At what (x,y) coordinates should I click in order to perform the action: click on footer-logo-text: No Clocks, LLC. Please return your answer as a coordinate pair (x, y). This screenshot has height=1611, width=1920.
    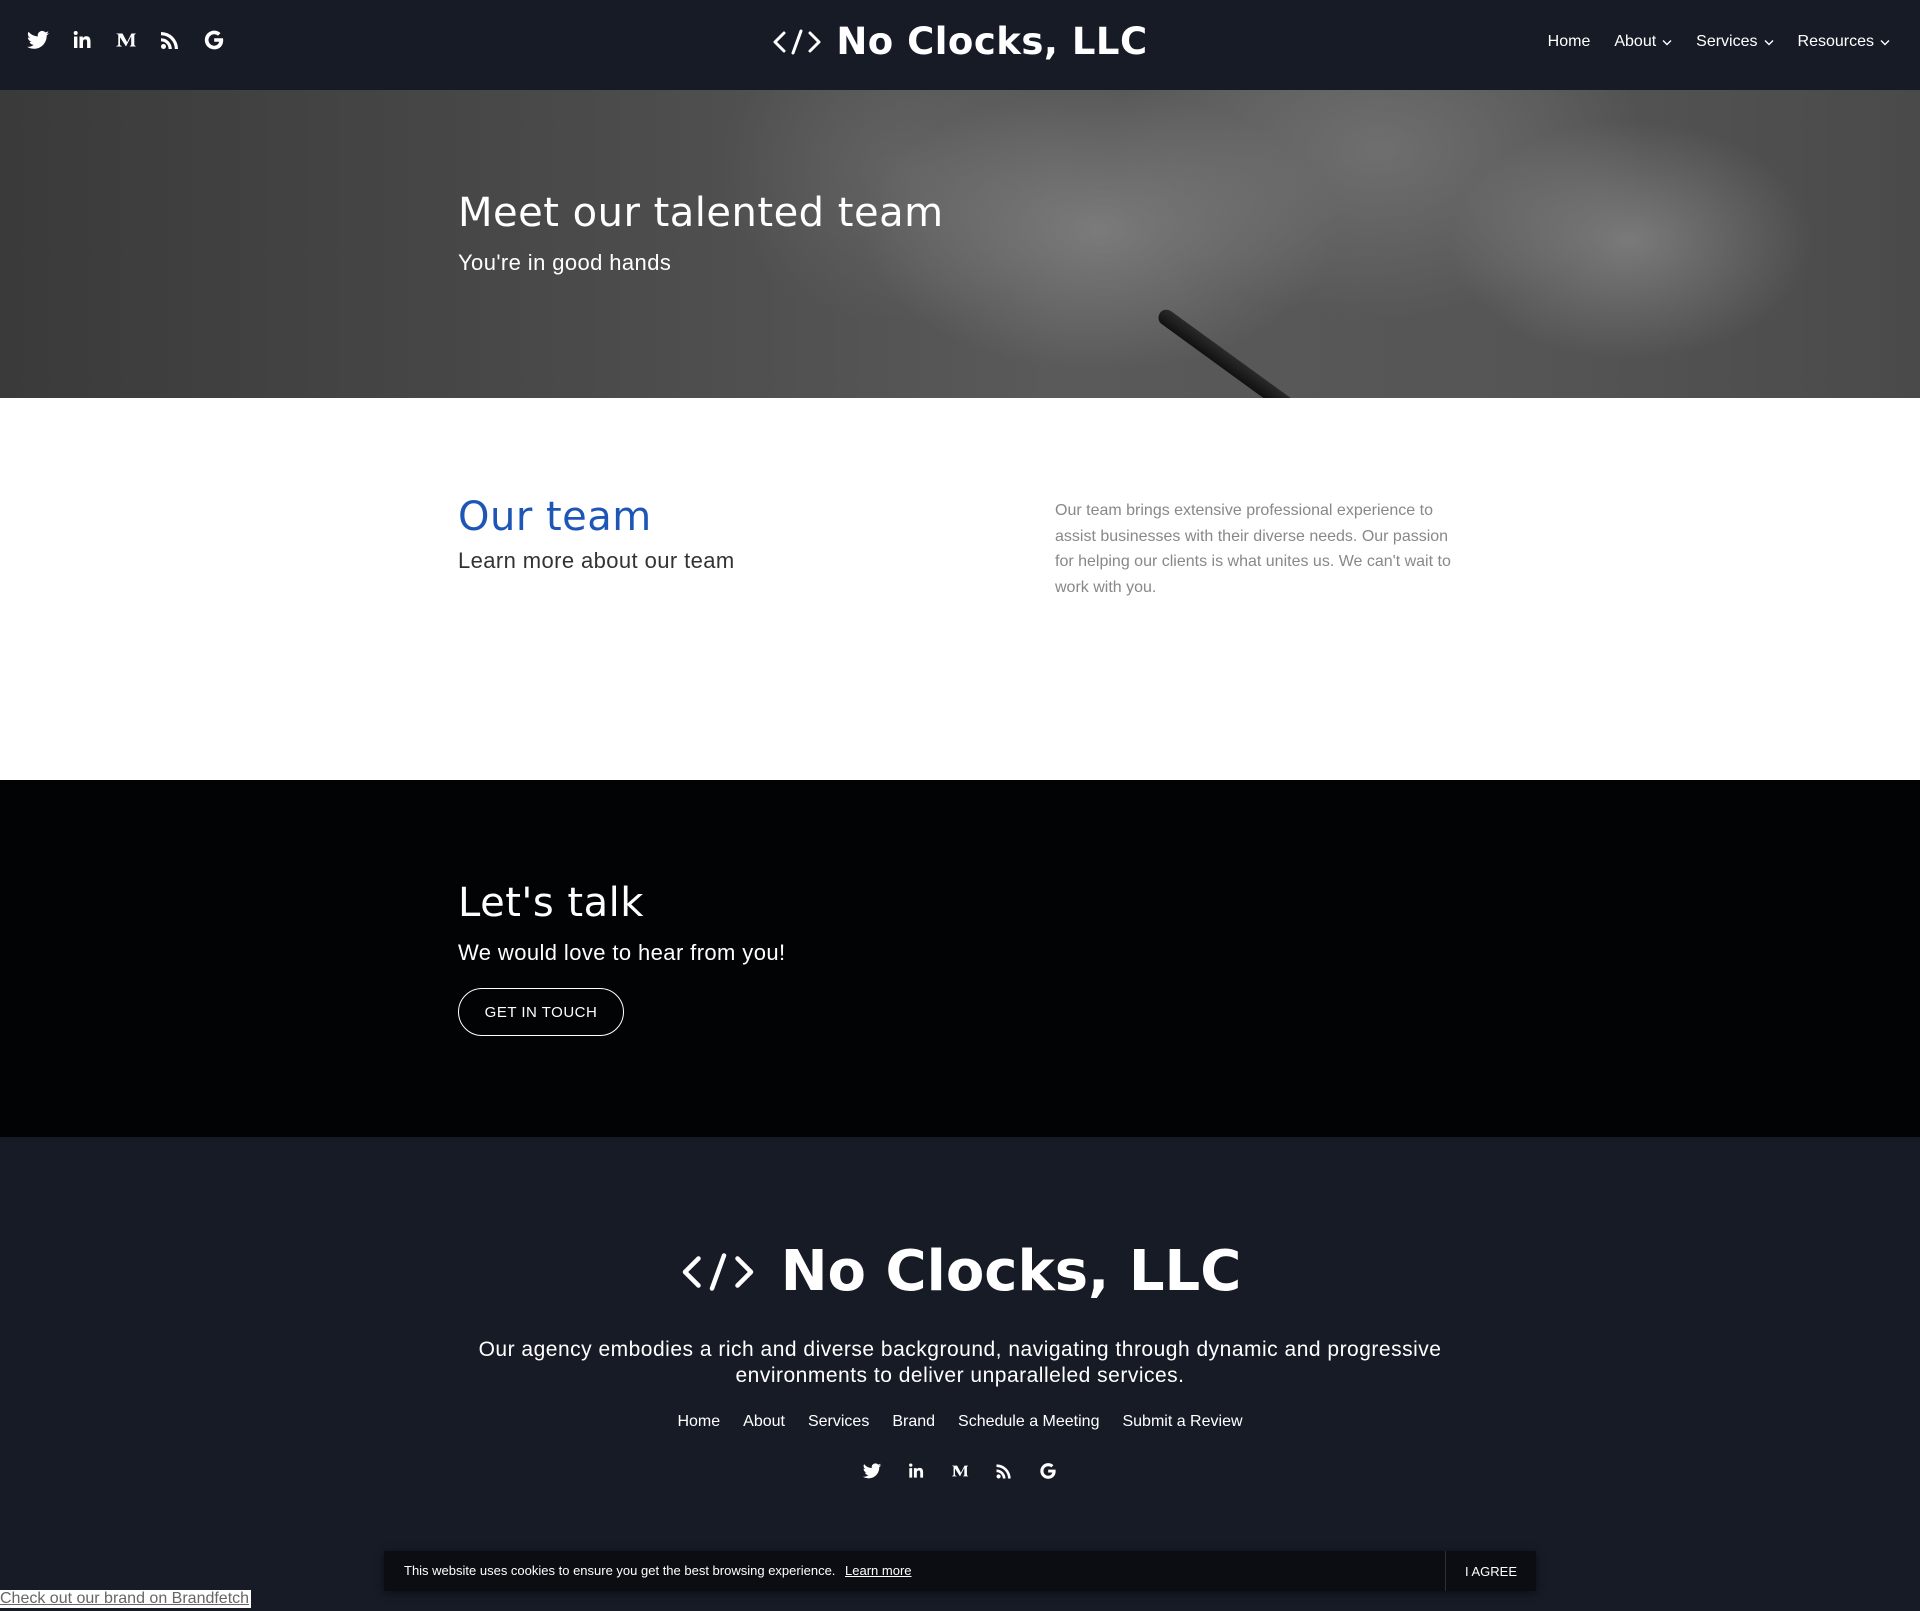
    Looking at the image, I should click on (1011, 1271).